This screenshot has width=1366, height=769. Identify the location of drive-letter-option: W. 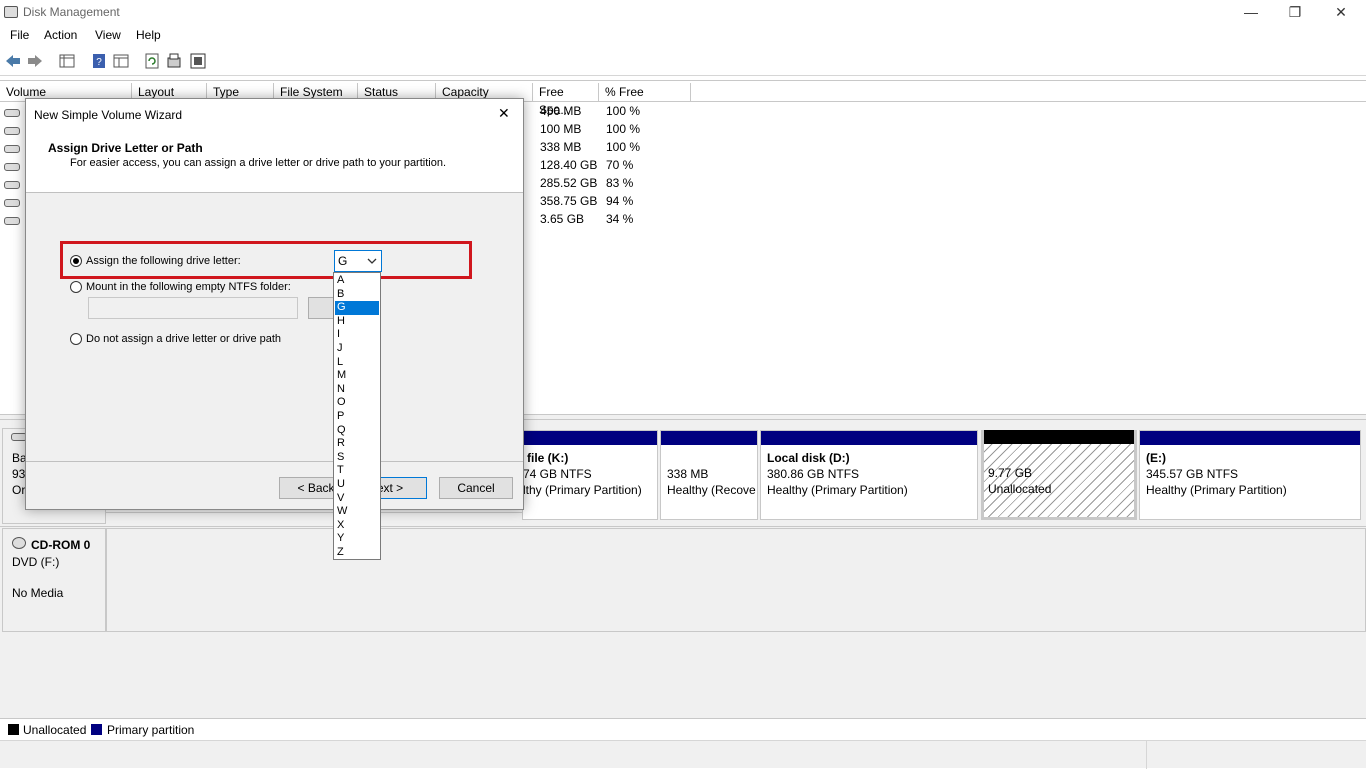
(357, 512).